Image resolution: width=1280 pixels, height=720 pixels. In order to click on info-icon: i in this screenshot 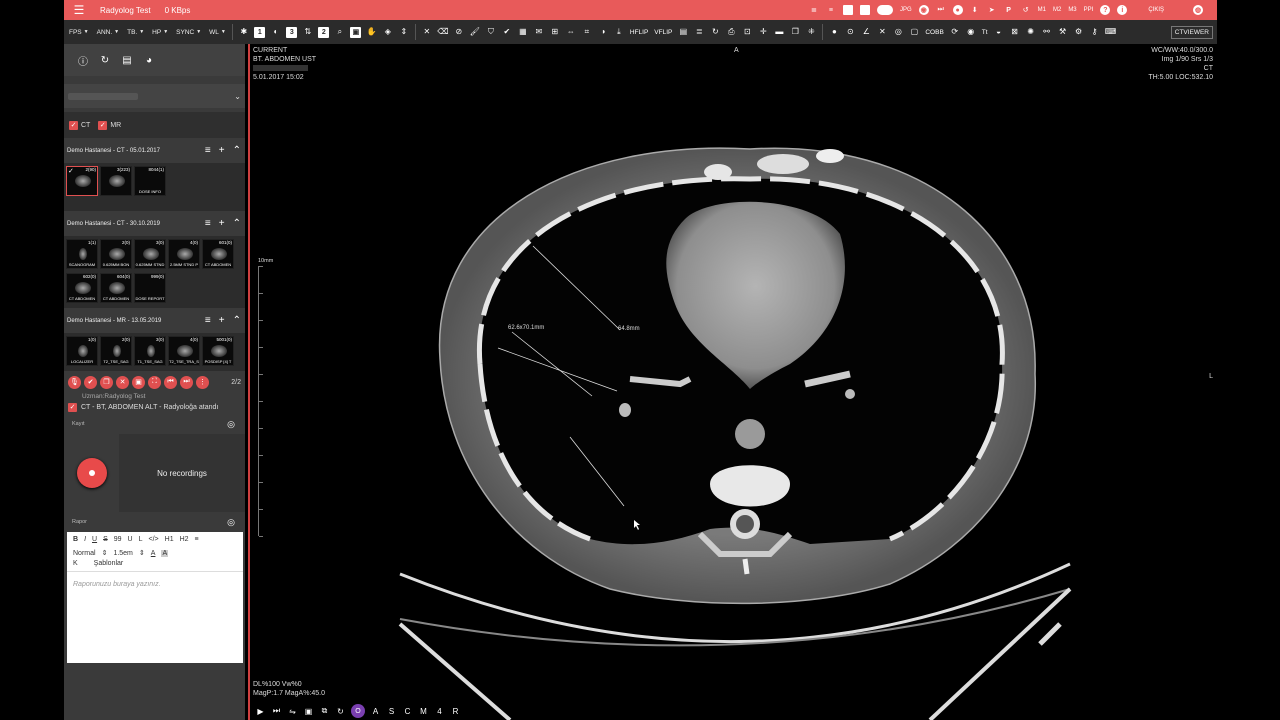, I will do `click(1122, 10)`.